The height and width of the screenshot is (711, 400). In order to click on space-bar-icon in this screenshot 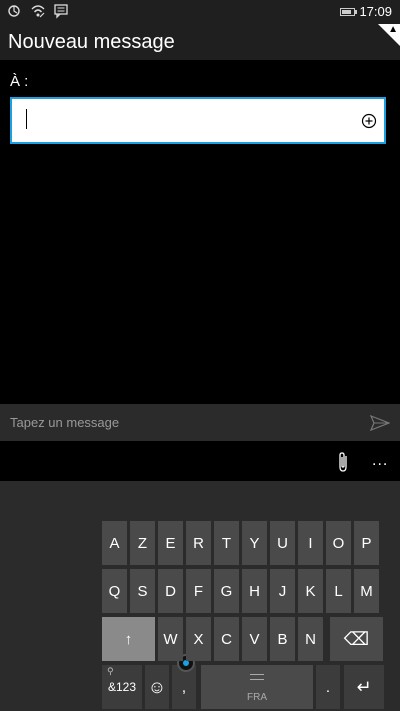, I will do `click(257, 677)`.